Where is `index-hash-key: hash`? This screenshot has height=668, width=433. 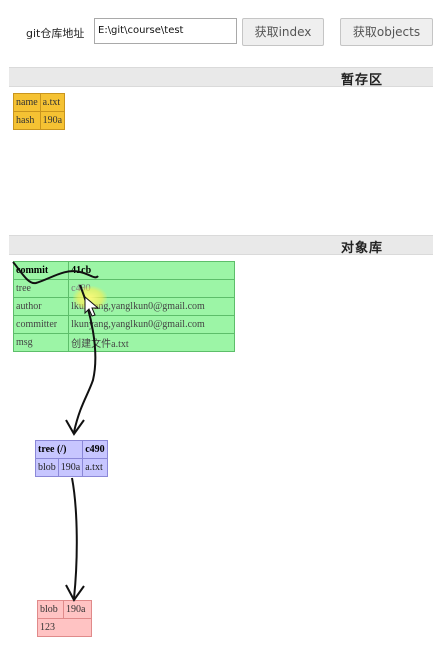 index-hash-key: hash is located at coordinates (27, 120).